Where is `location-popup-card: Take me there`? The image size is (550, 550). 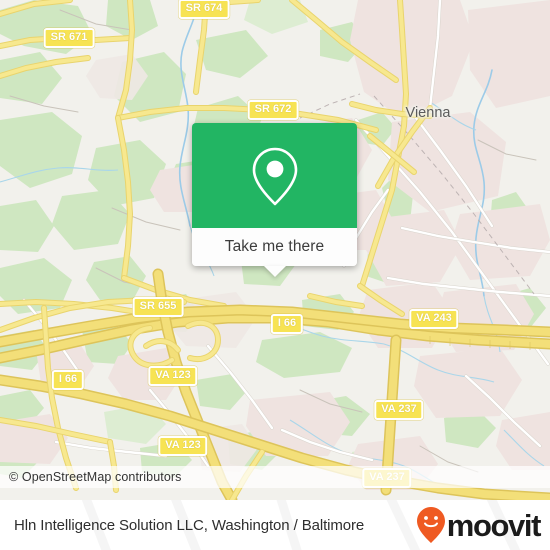
location-popup-card: Take me there is located at coordinates (274, 200).